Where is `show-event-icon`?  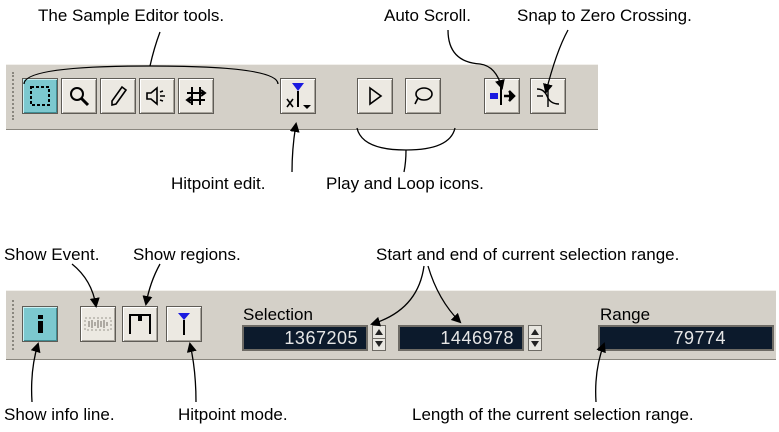
show-event-icon is located at coordinates (98, 324).